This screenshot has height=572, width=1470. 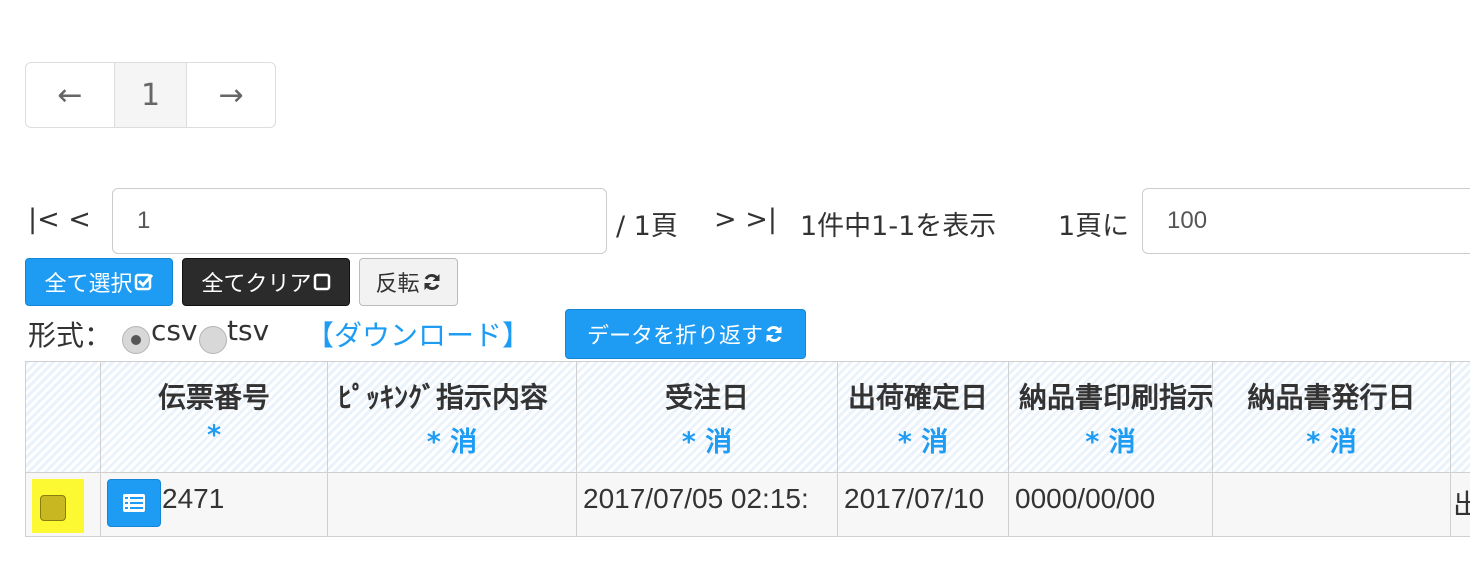 I want to click on checkbox-empty-icon, so click(x=321, y=282).